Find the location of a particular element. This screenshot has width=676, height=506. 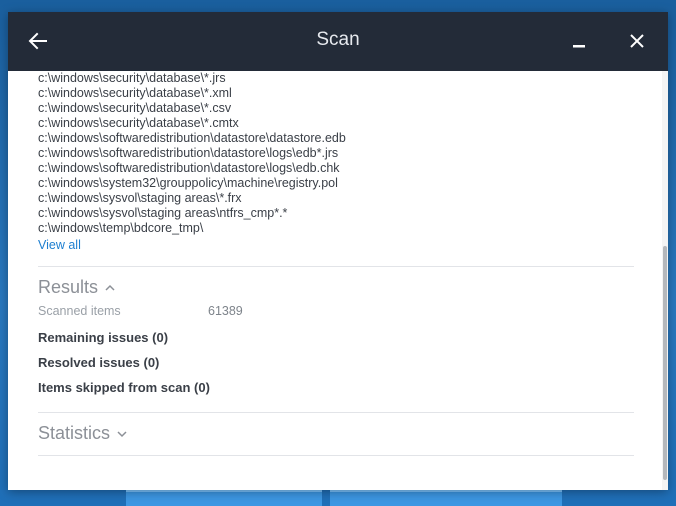

results-section-toggle: Results is located at coordinates (77, 287).